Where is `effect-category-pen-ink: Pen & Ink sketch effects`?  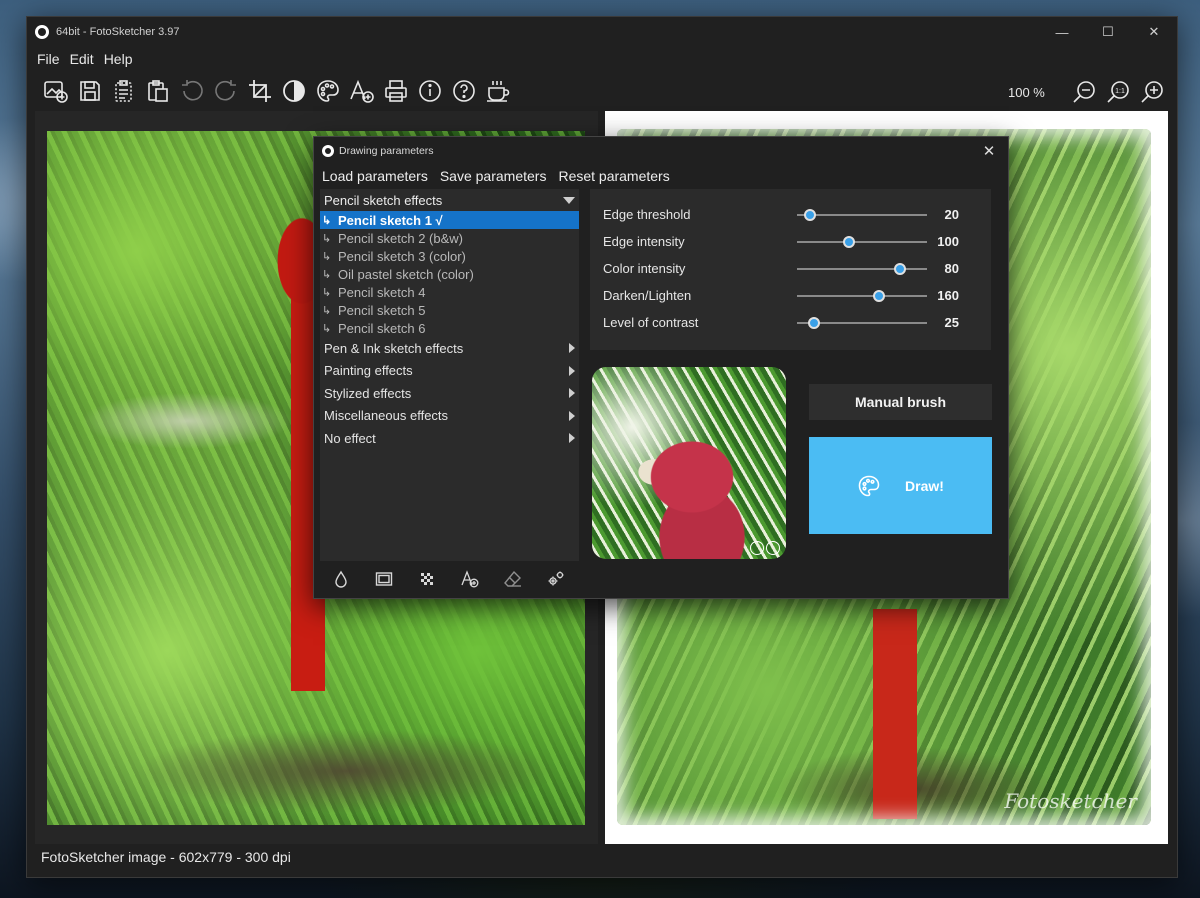
effect-category-pen-ink: Pen & Ink sketch effects is located at coordinates (449, 348).